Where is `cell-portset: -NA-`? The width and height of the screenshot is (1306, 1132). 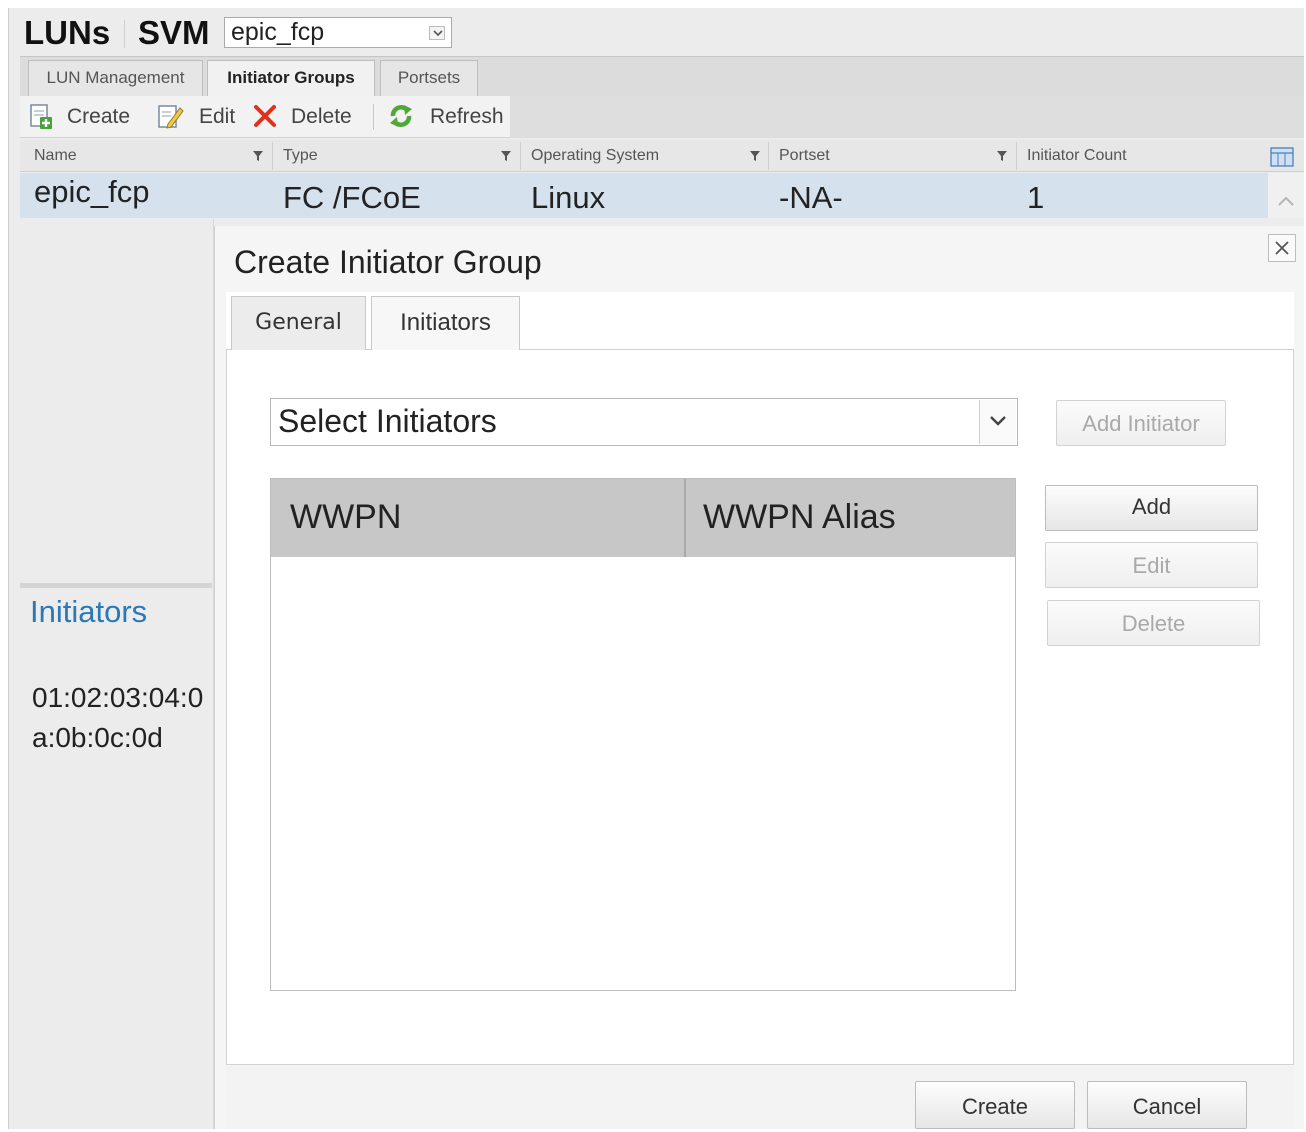
cell-portset: -NA- is located at coordinates (811, 197).